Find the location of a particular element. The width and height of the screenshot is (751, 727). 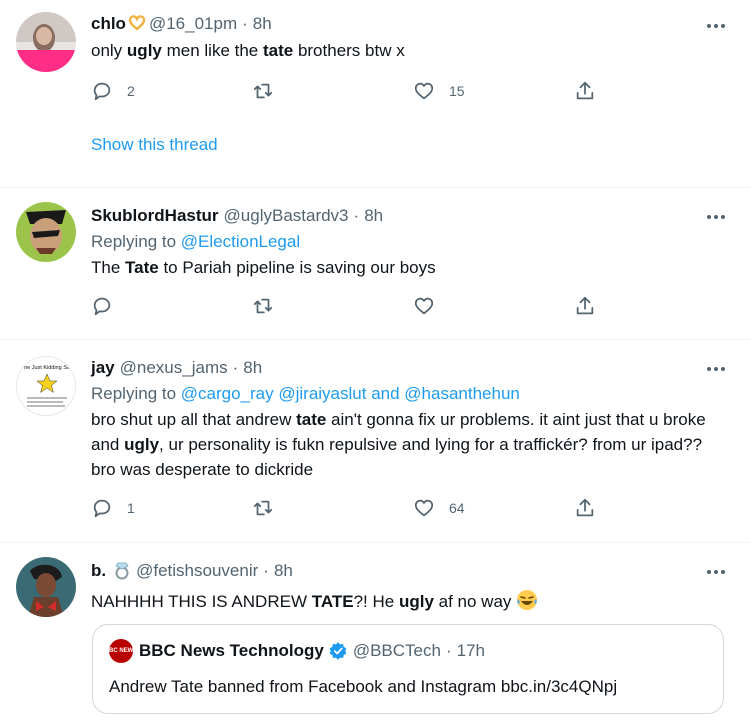

heart-hands-emoji-icon is located at coordinates (137, 24).